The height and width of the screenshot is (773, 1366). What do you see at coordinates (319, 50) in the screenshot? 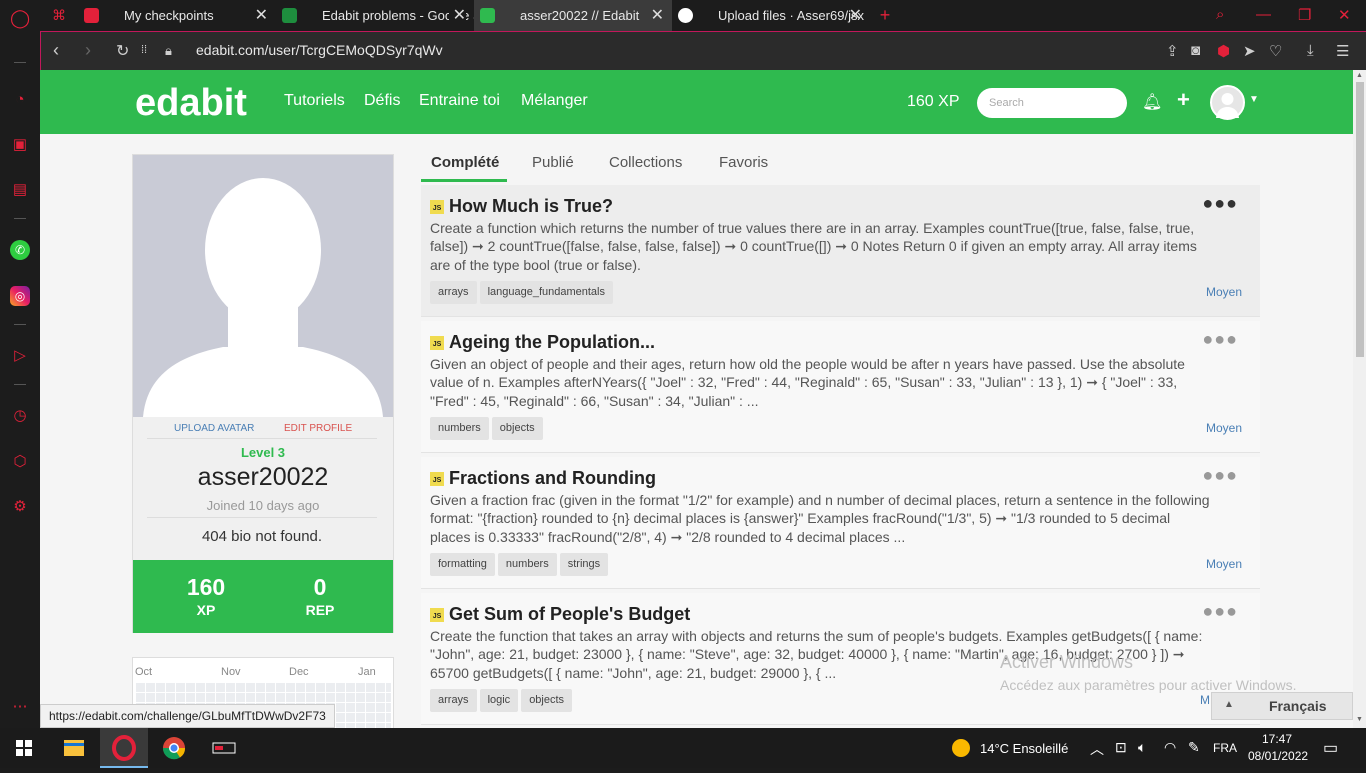
I see `url-field: edabit.com/user/TcrgCEMoQDSyr7qWv` at bounding box center [319, 50].